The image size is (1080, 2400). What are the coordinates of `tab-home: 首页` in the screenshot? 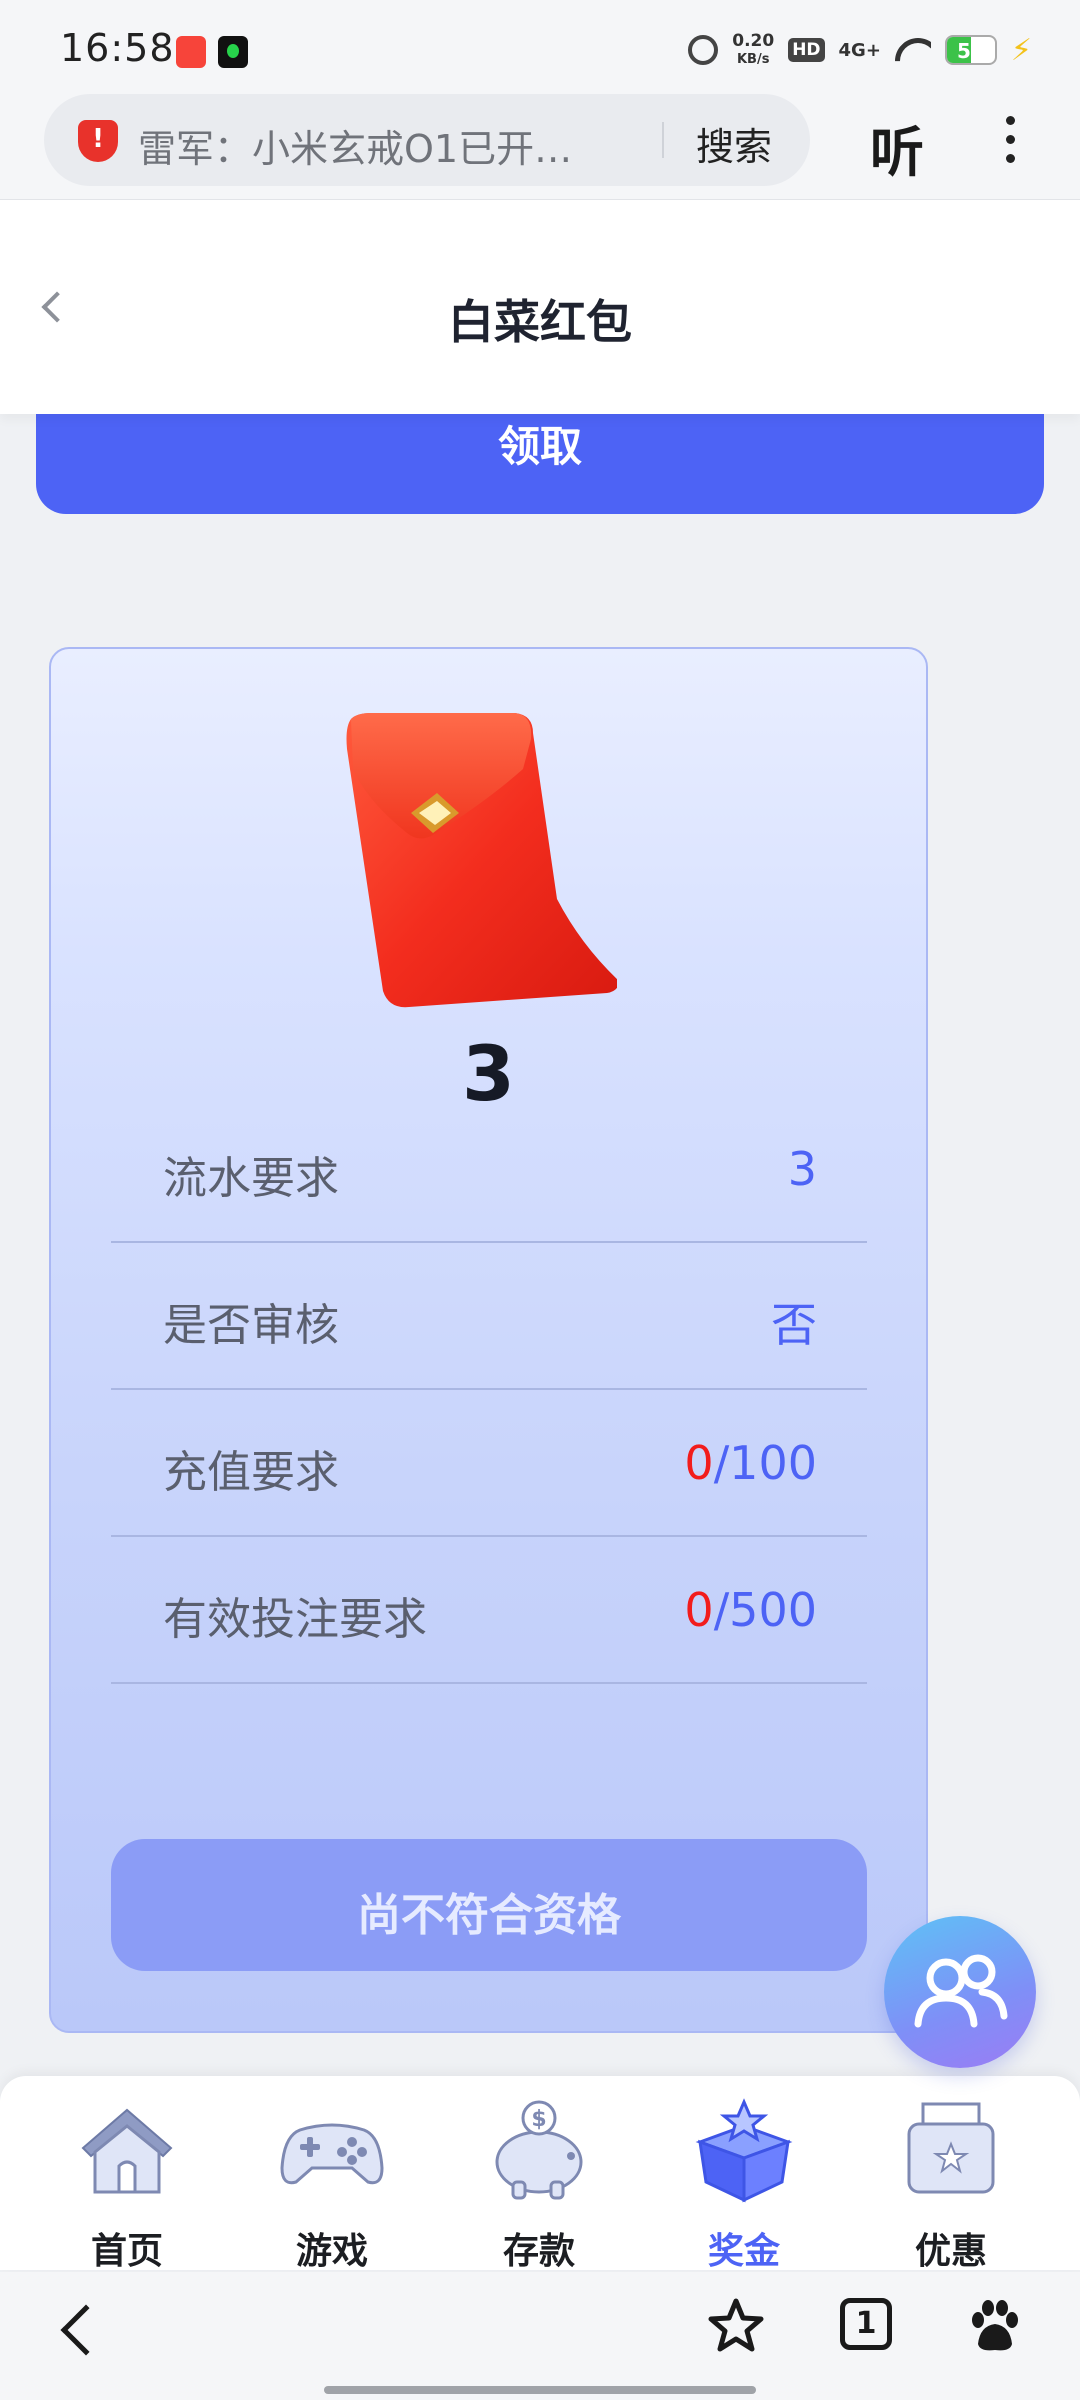 It's located at (127, 2184).